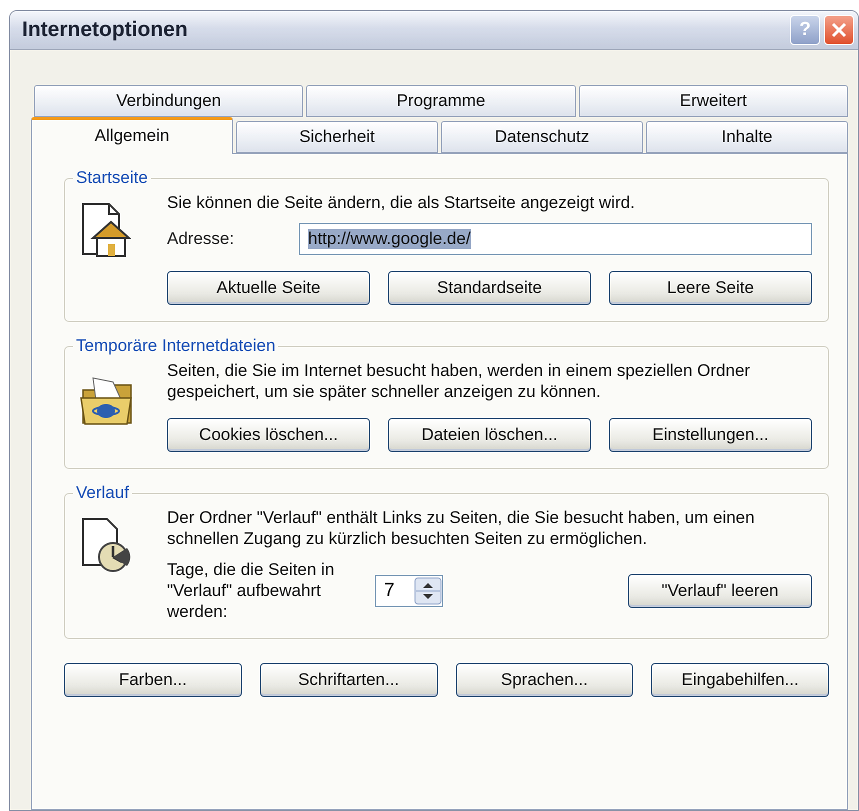 The height and width of the screenshot is (811, 859). I want to click on address-field: http://www.google.de/, so click(555, 239).